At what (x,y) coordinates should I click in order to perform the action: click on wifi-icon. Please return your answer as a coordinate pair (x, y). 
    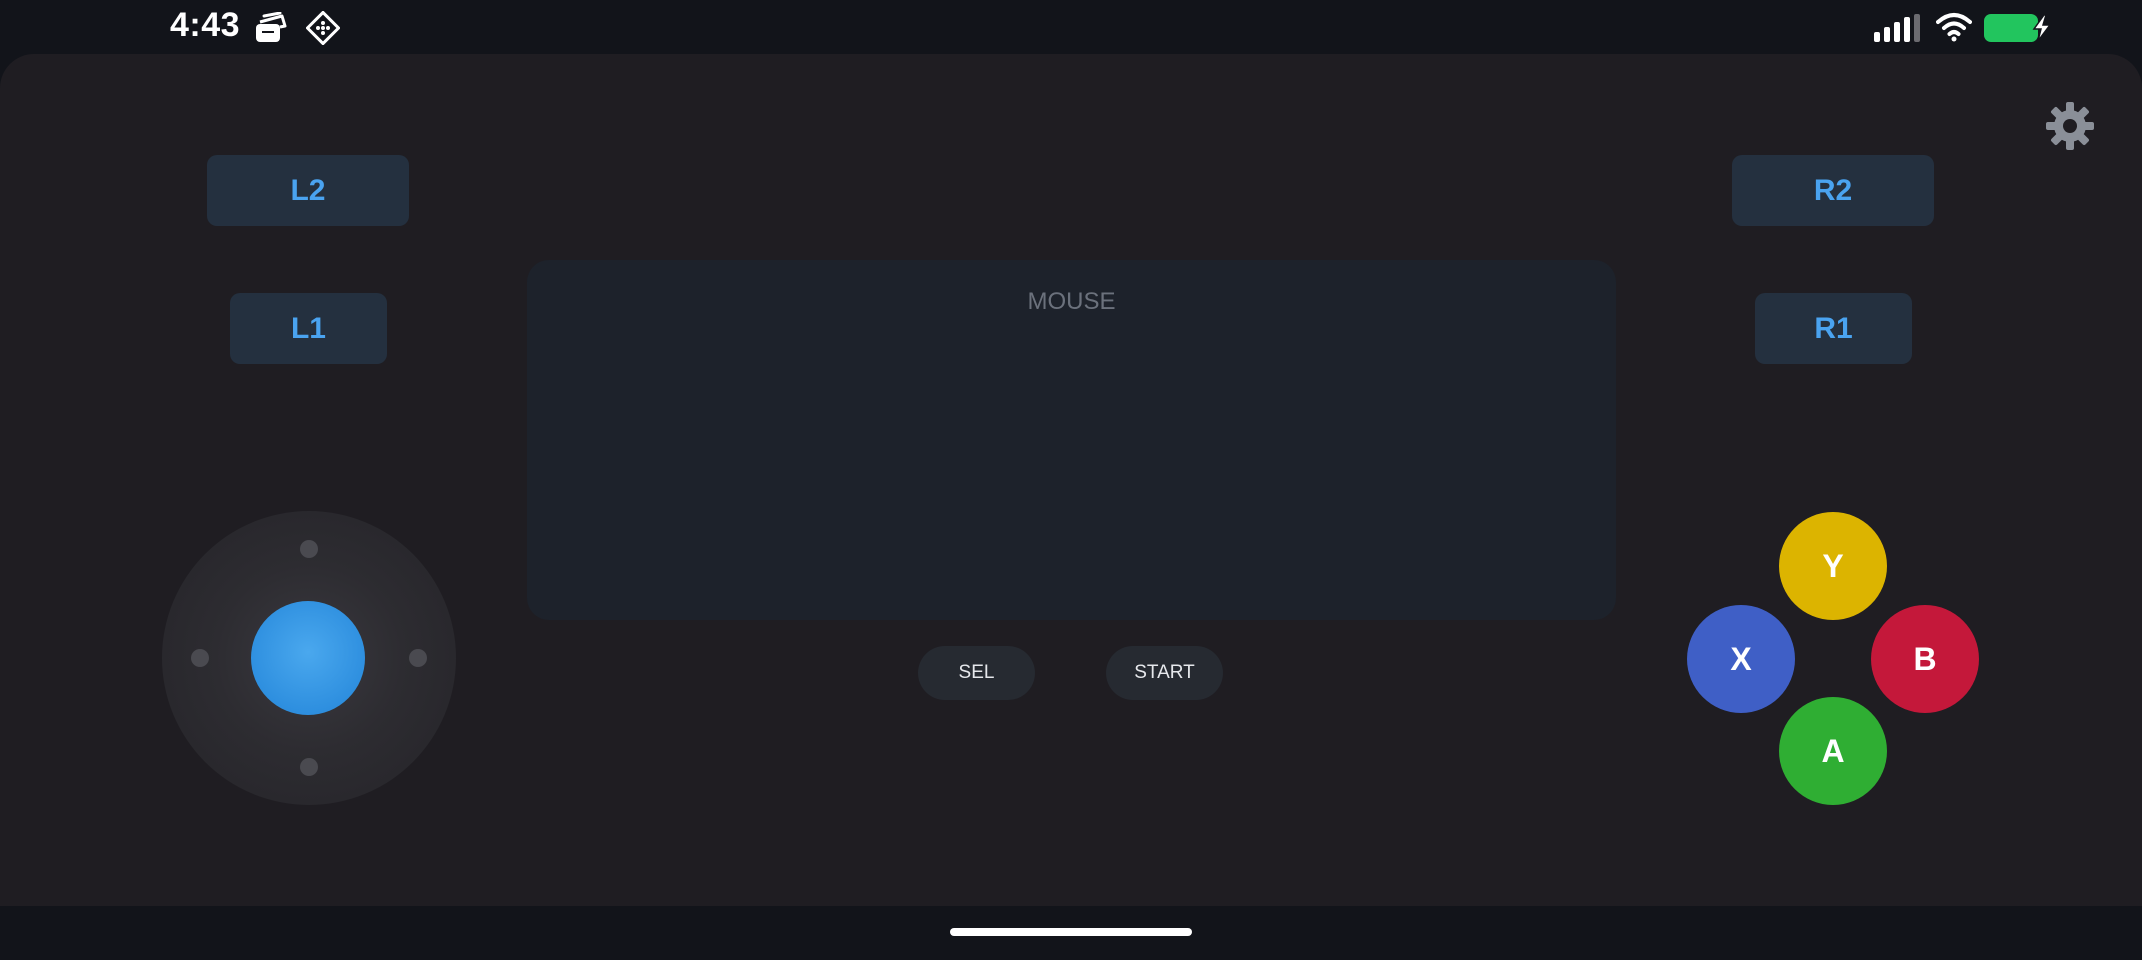
    Looking at the image, I should click on (1954, 27).